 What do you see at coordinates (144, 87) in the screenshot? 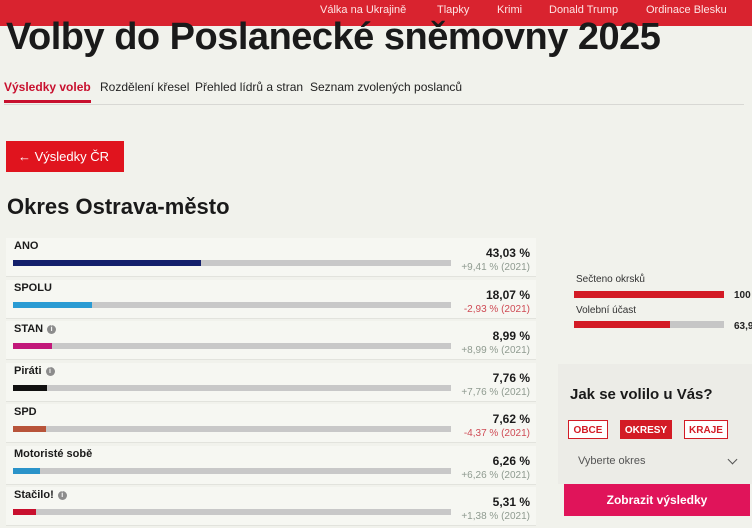
I see `tab-seat-distribution: Rozdělení křesel` at bounding box center [144, 87].